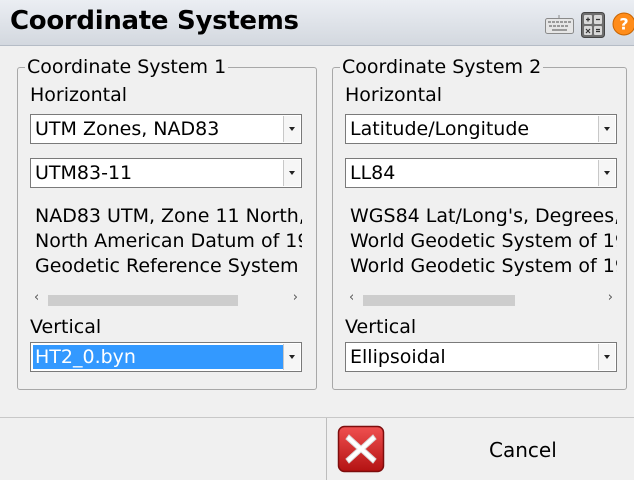 The height and width of the screenshot is (480, 634). What do you see at coordinates (559, 25) in the screenshot?
I see `keyboard-icon` at bounding box center [559, 25].